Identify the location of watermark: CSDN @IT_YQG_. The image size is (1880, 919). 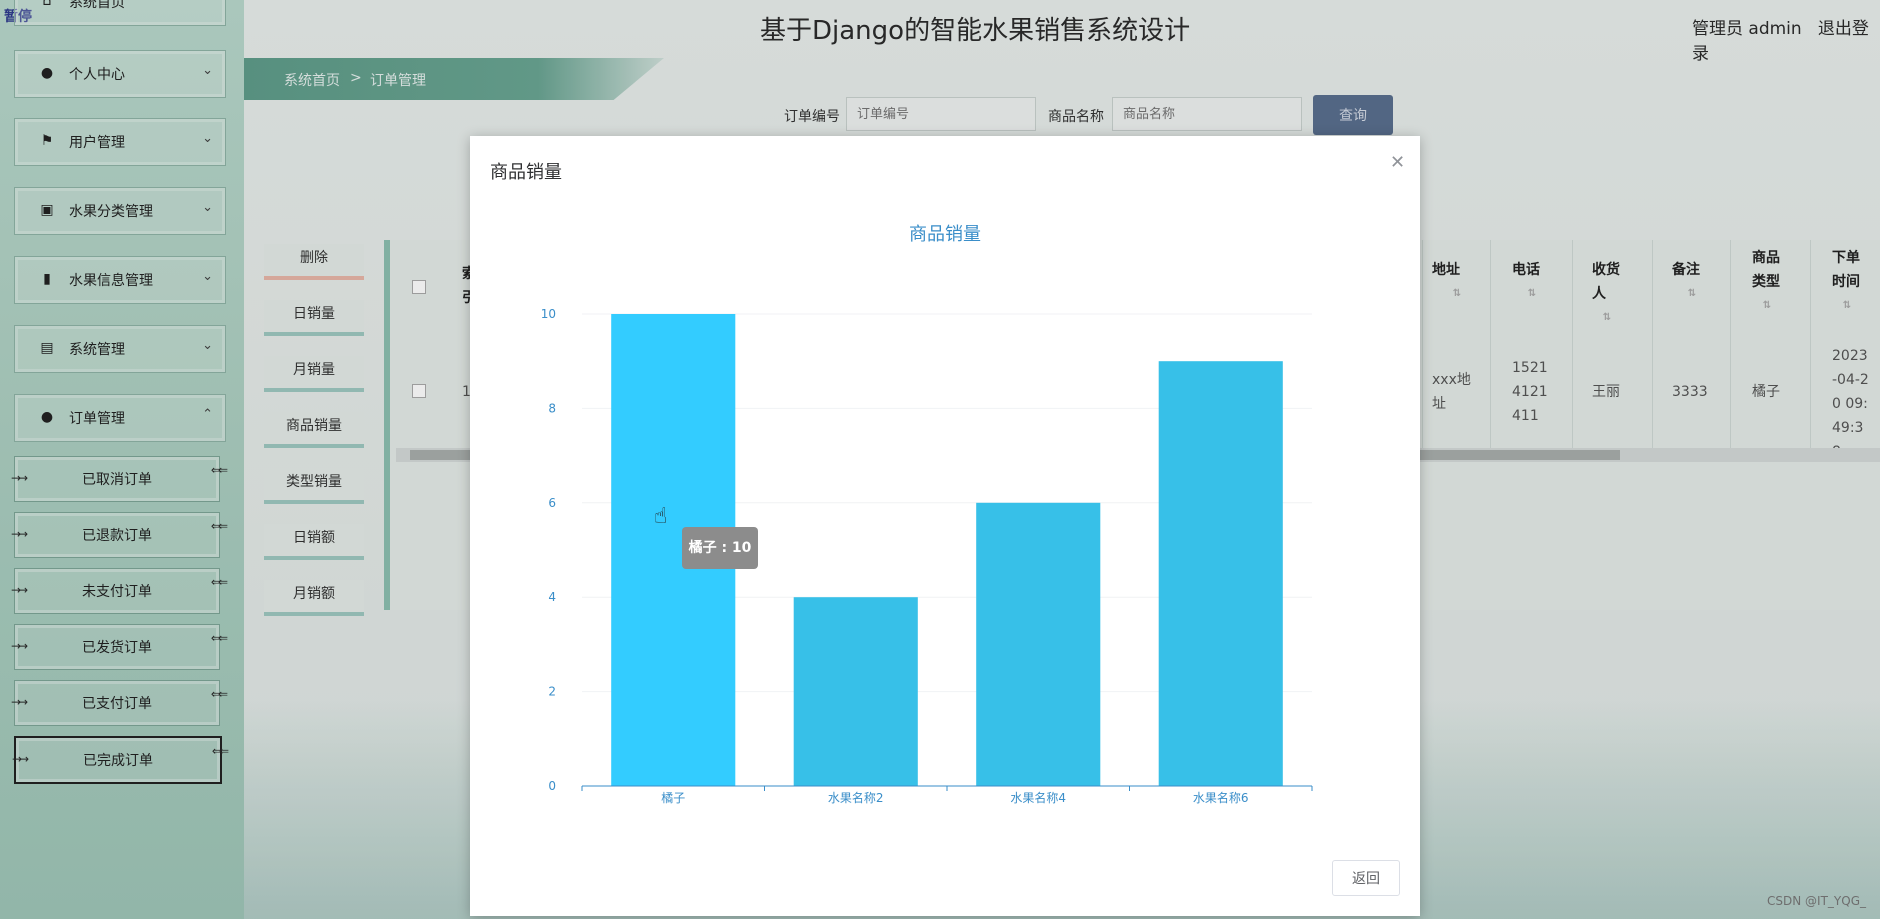
(1816, 901).